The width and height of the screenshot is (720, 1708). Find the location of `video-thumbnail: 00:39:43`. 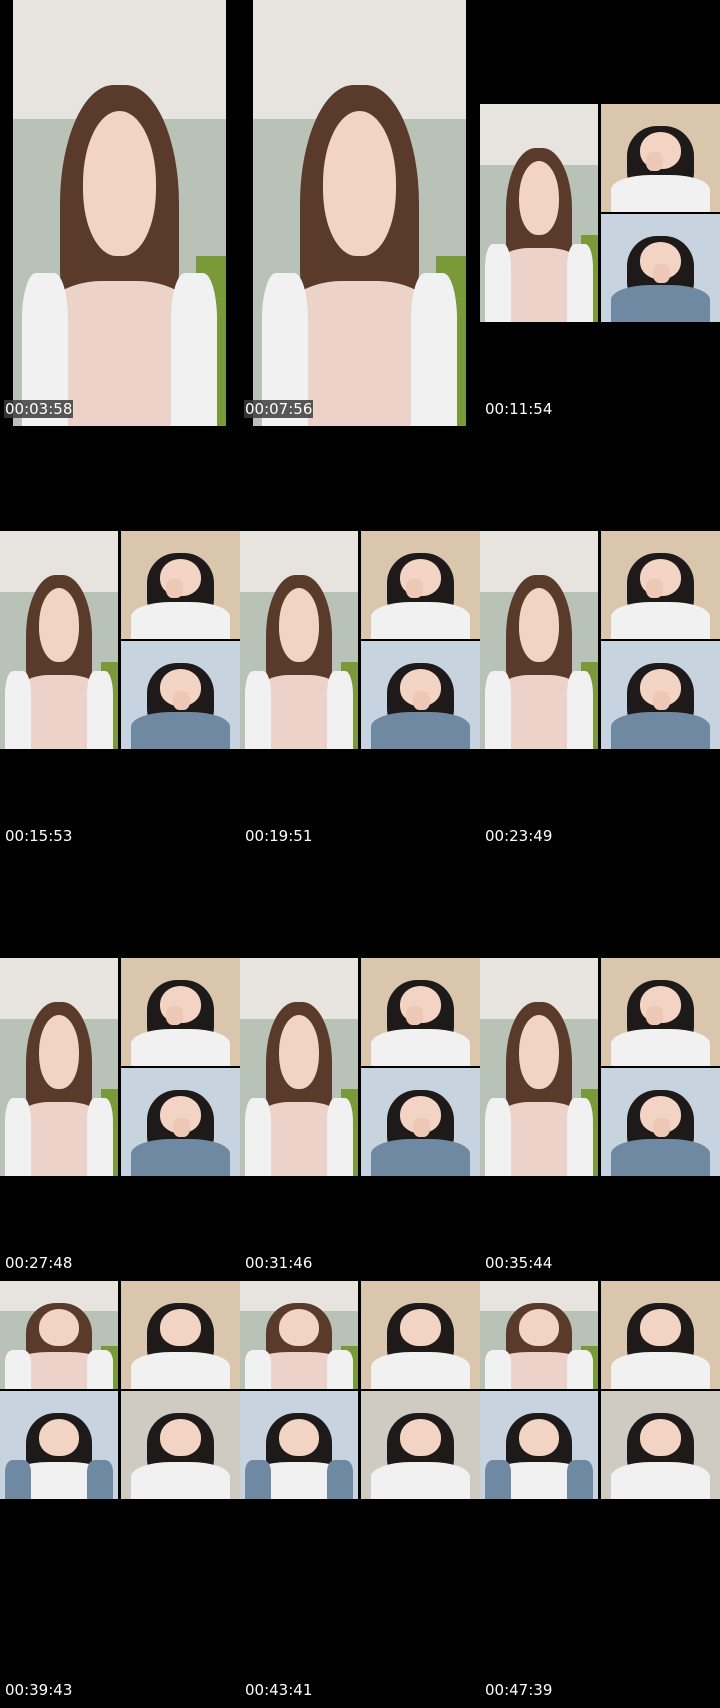

video-thumbnail: 00:39:43 is located at coordinates (120, 1494).